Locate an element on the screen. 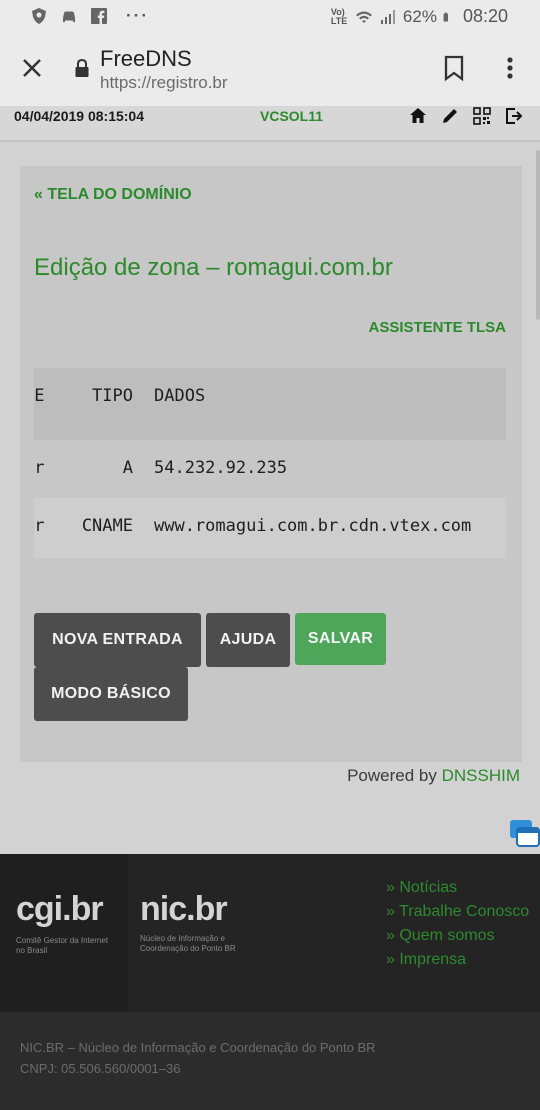  cgi-block is located at coordinates (64, 933).